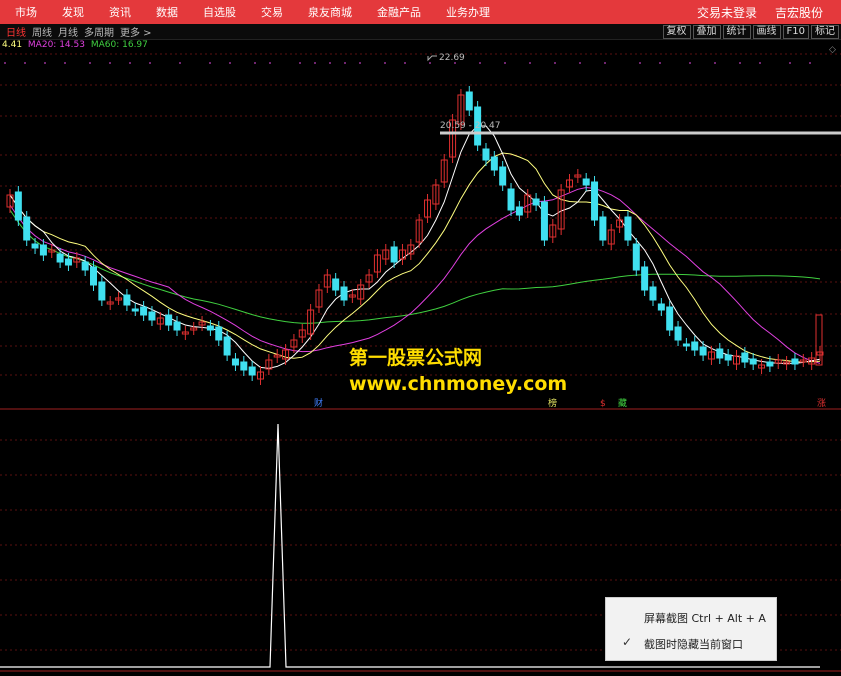  What do you see at coordinates (622, 403) in the screenshot?
I see `marker-cang: 藏` at bounding box center [622, 403].